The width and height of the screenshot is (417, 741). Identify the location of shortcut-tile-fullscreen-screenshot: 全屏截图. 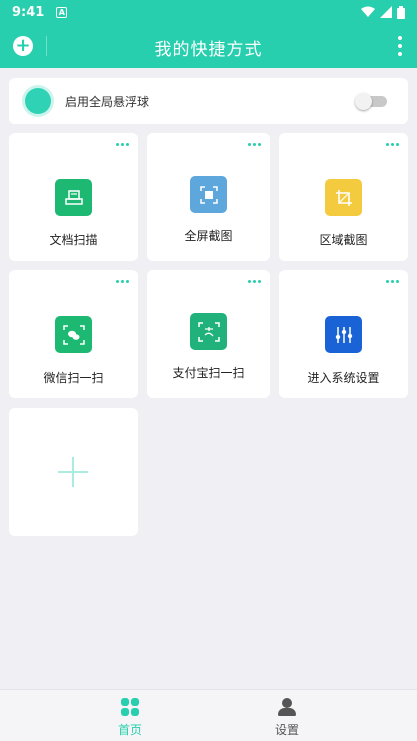
(208, 197).